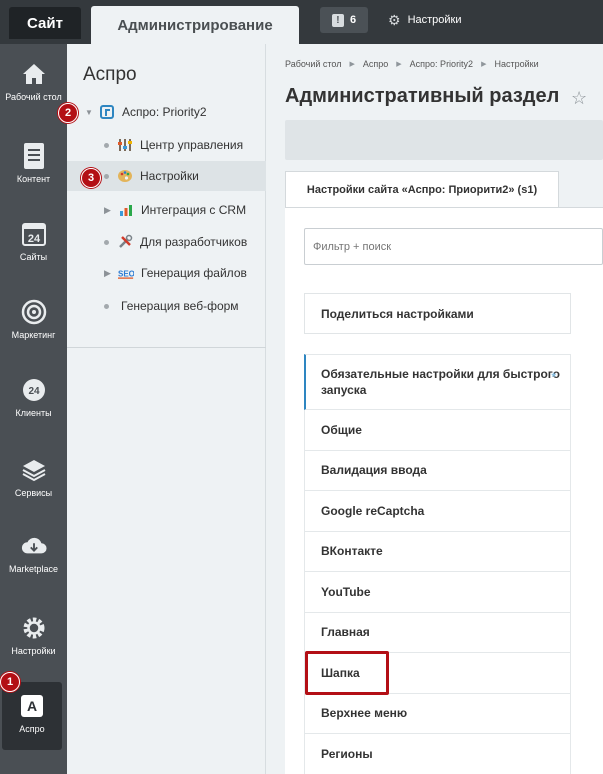 Image resolution: width=603 pixels, height=774 pixels. I want to click on leftmenu-item-desktop: Рабочий стол, so click(33, 82).